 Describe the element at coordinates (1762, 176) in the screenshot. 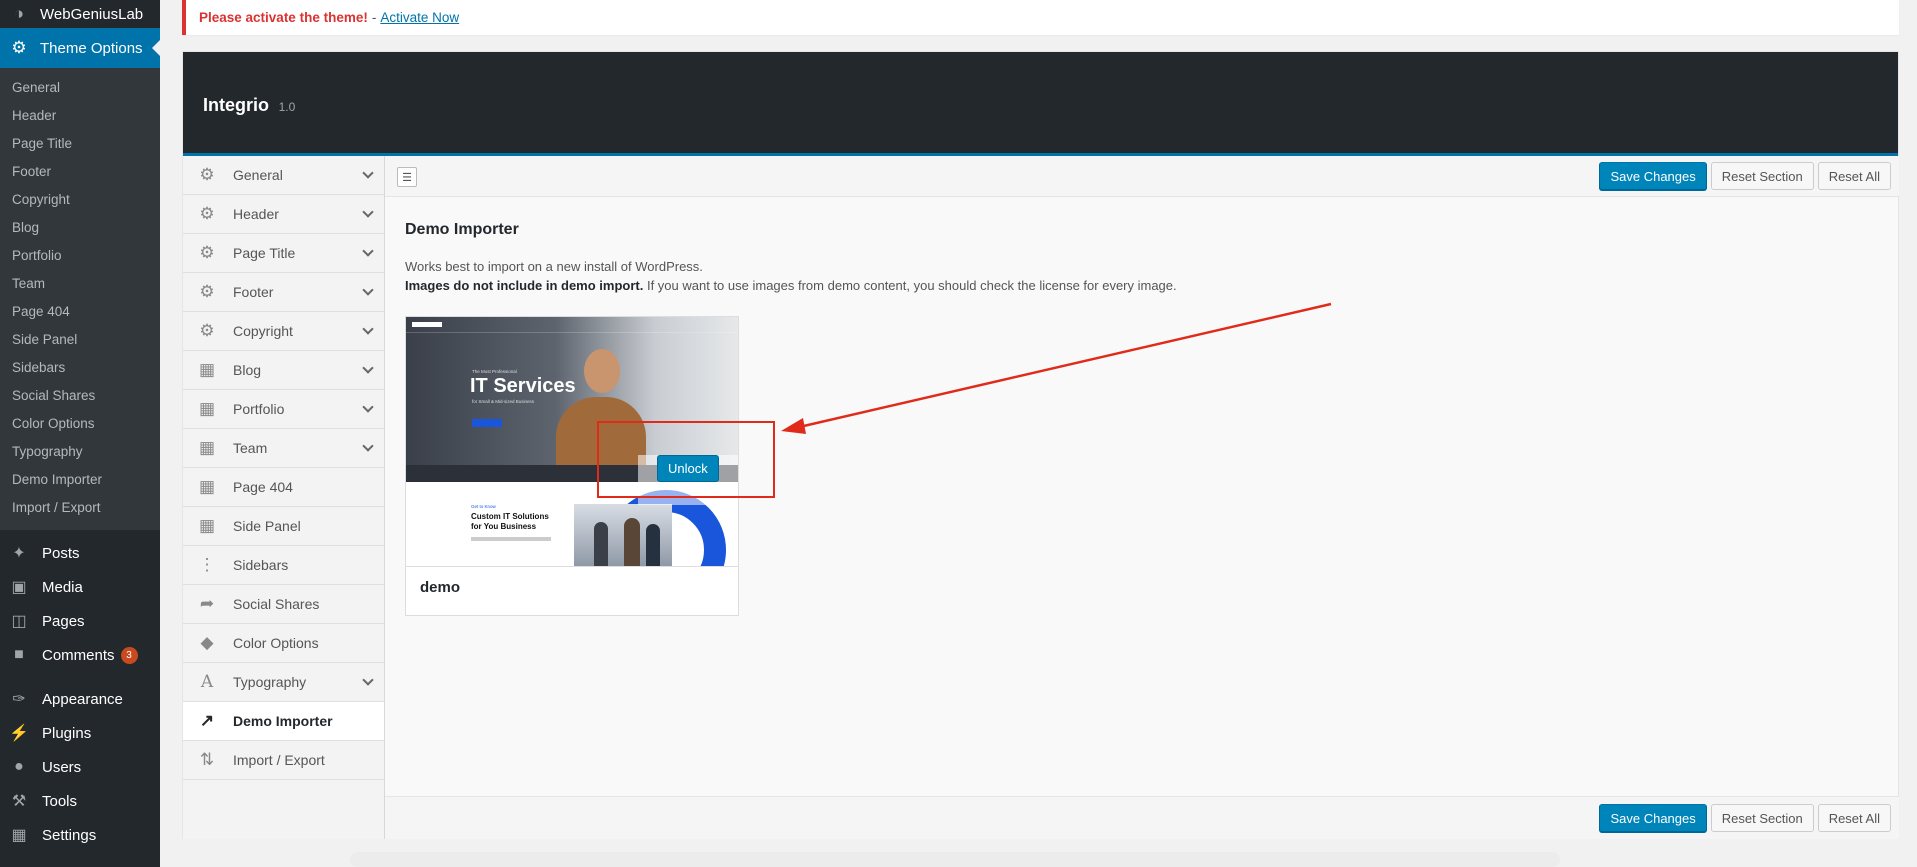

I see `reset-section-button: Reset Section` at that location.